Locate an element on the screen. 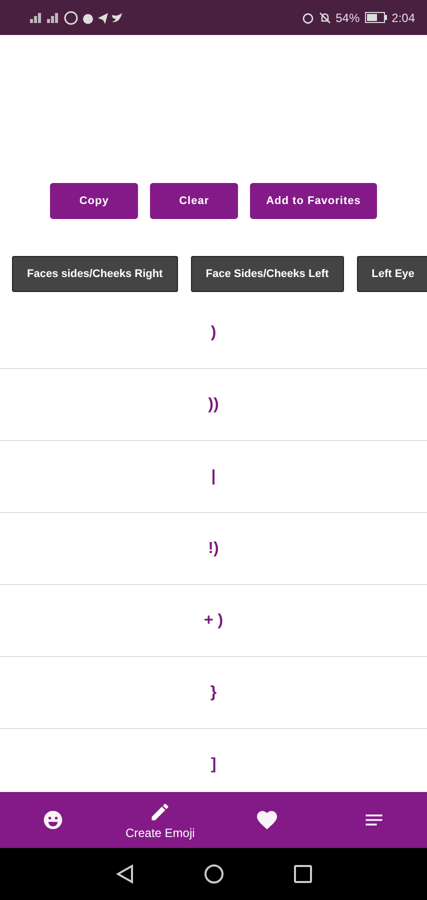 This screenshot has height=900, width=427. symbol-row: + ) is located at coordinates (213, 621).